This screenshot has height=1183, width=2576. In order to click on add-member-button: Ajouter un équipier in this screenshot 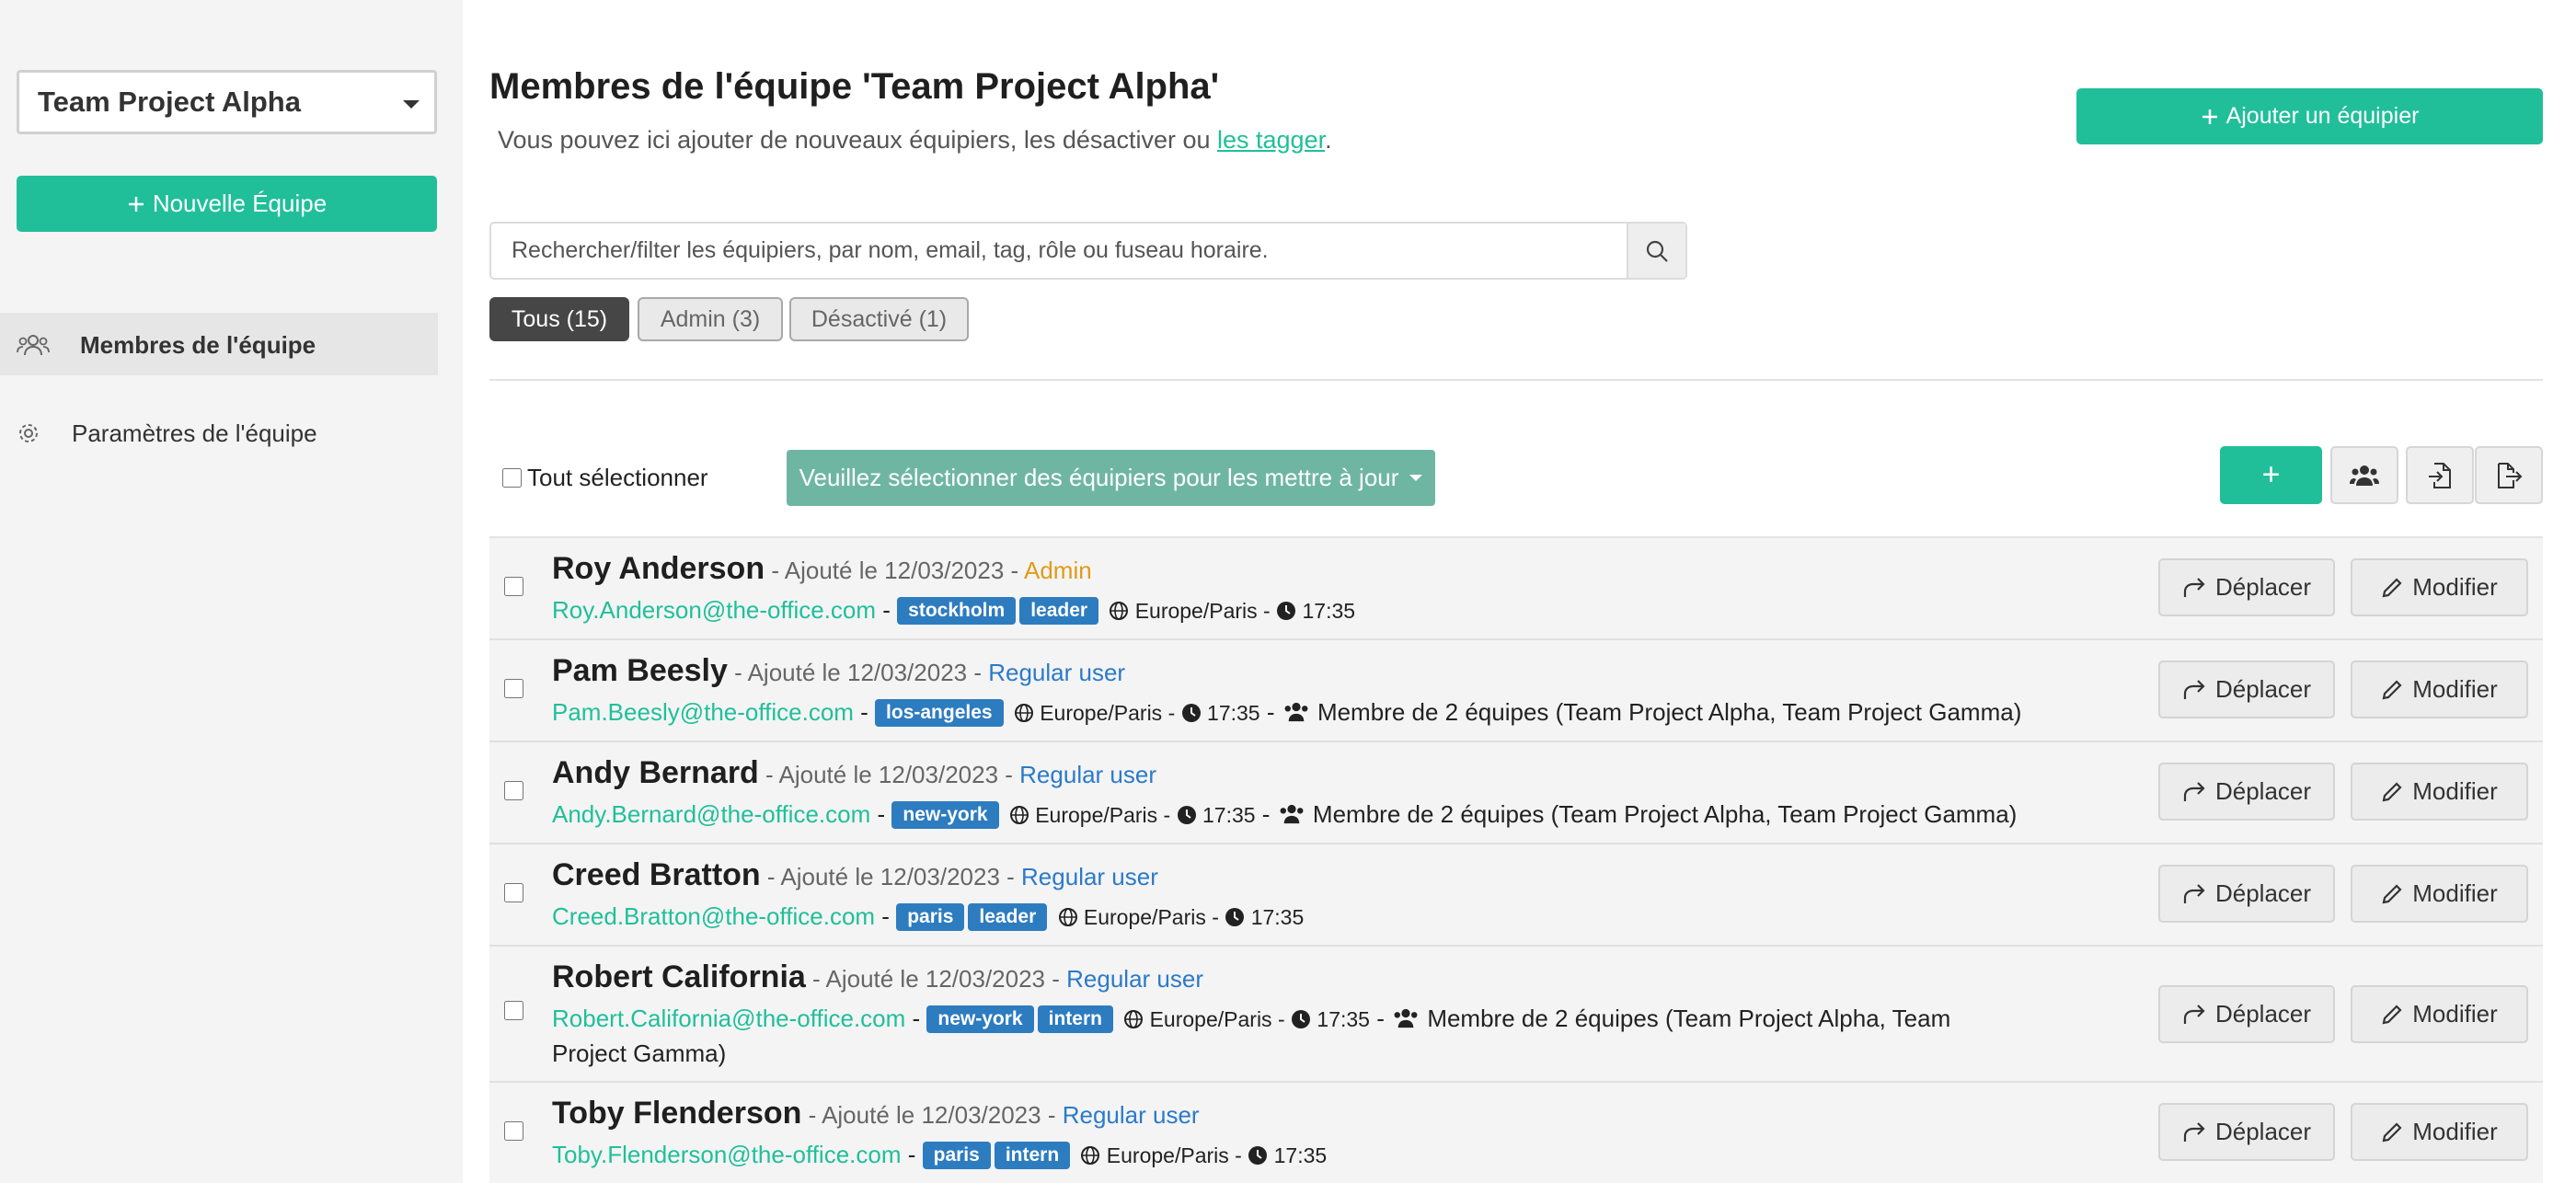, I will do `click(2309, 116)`.